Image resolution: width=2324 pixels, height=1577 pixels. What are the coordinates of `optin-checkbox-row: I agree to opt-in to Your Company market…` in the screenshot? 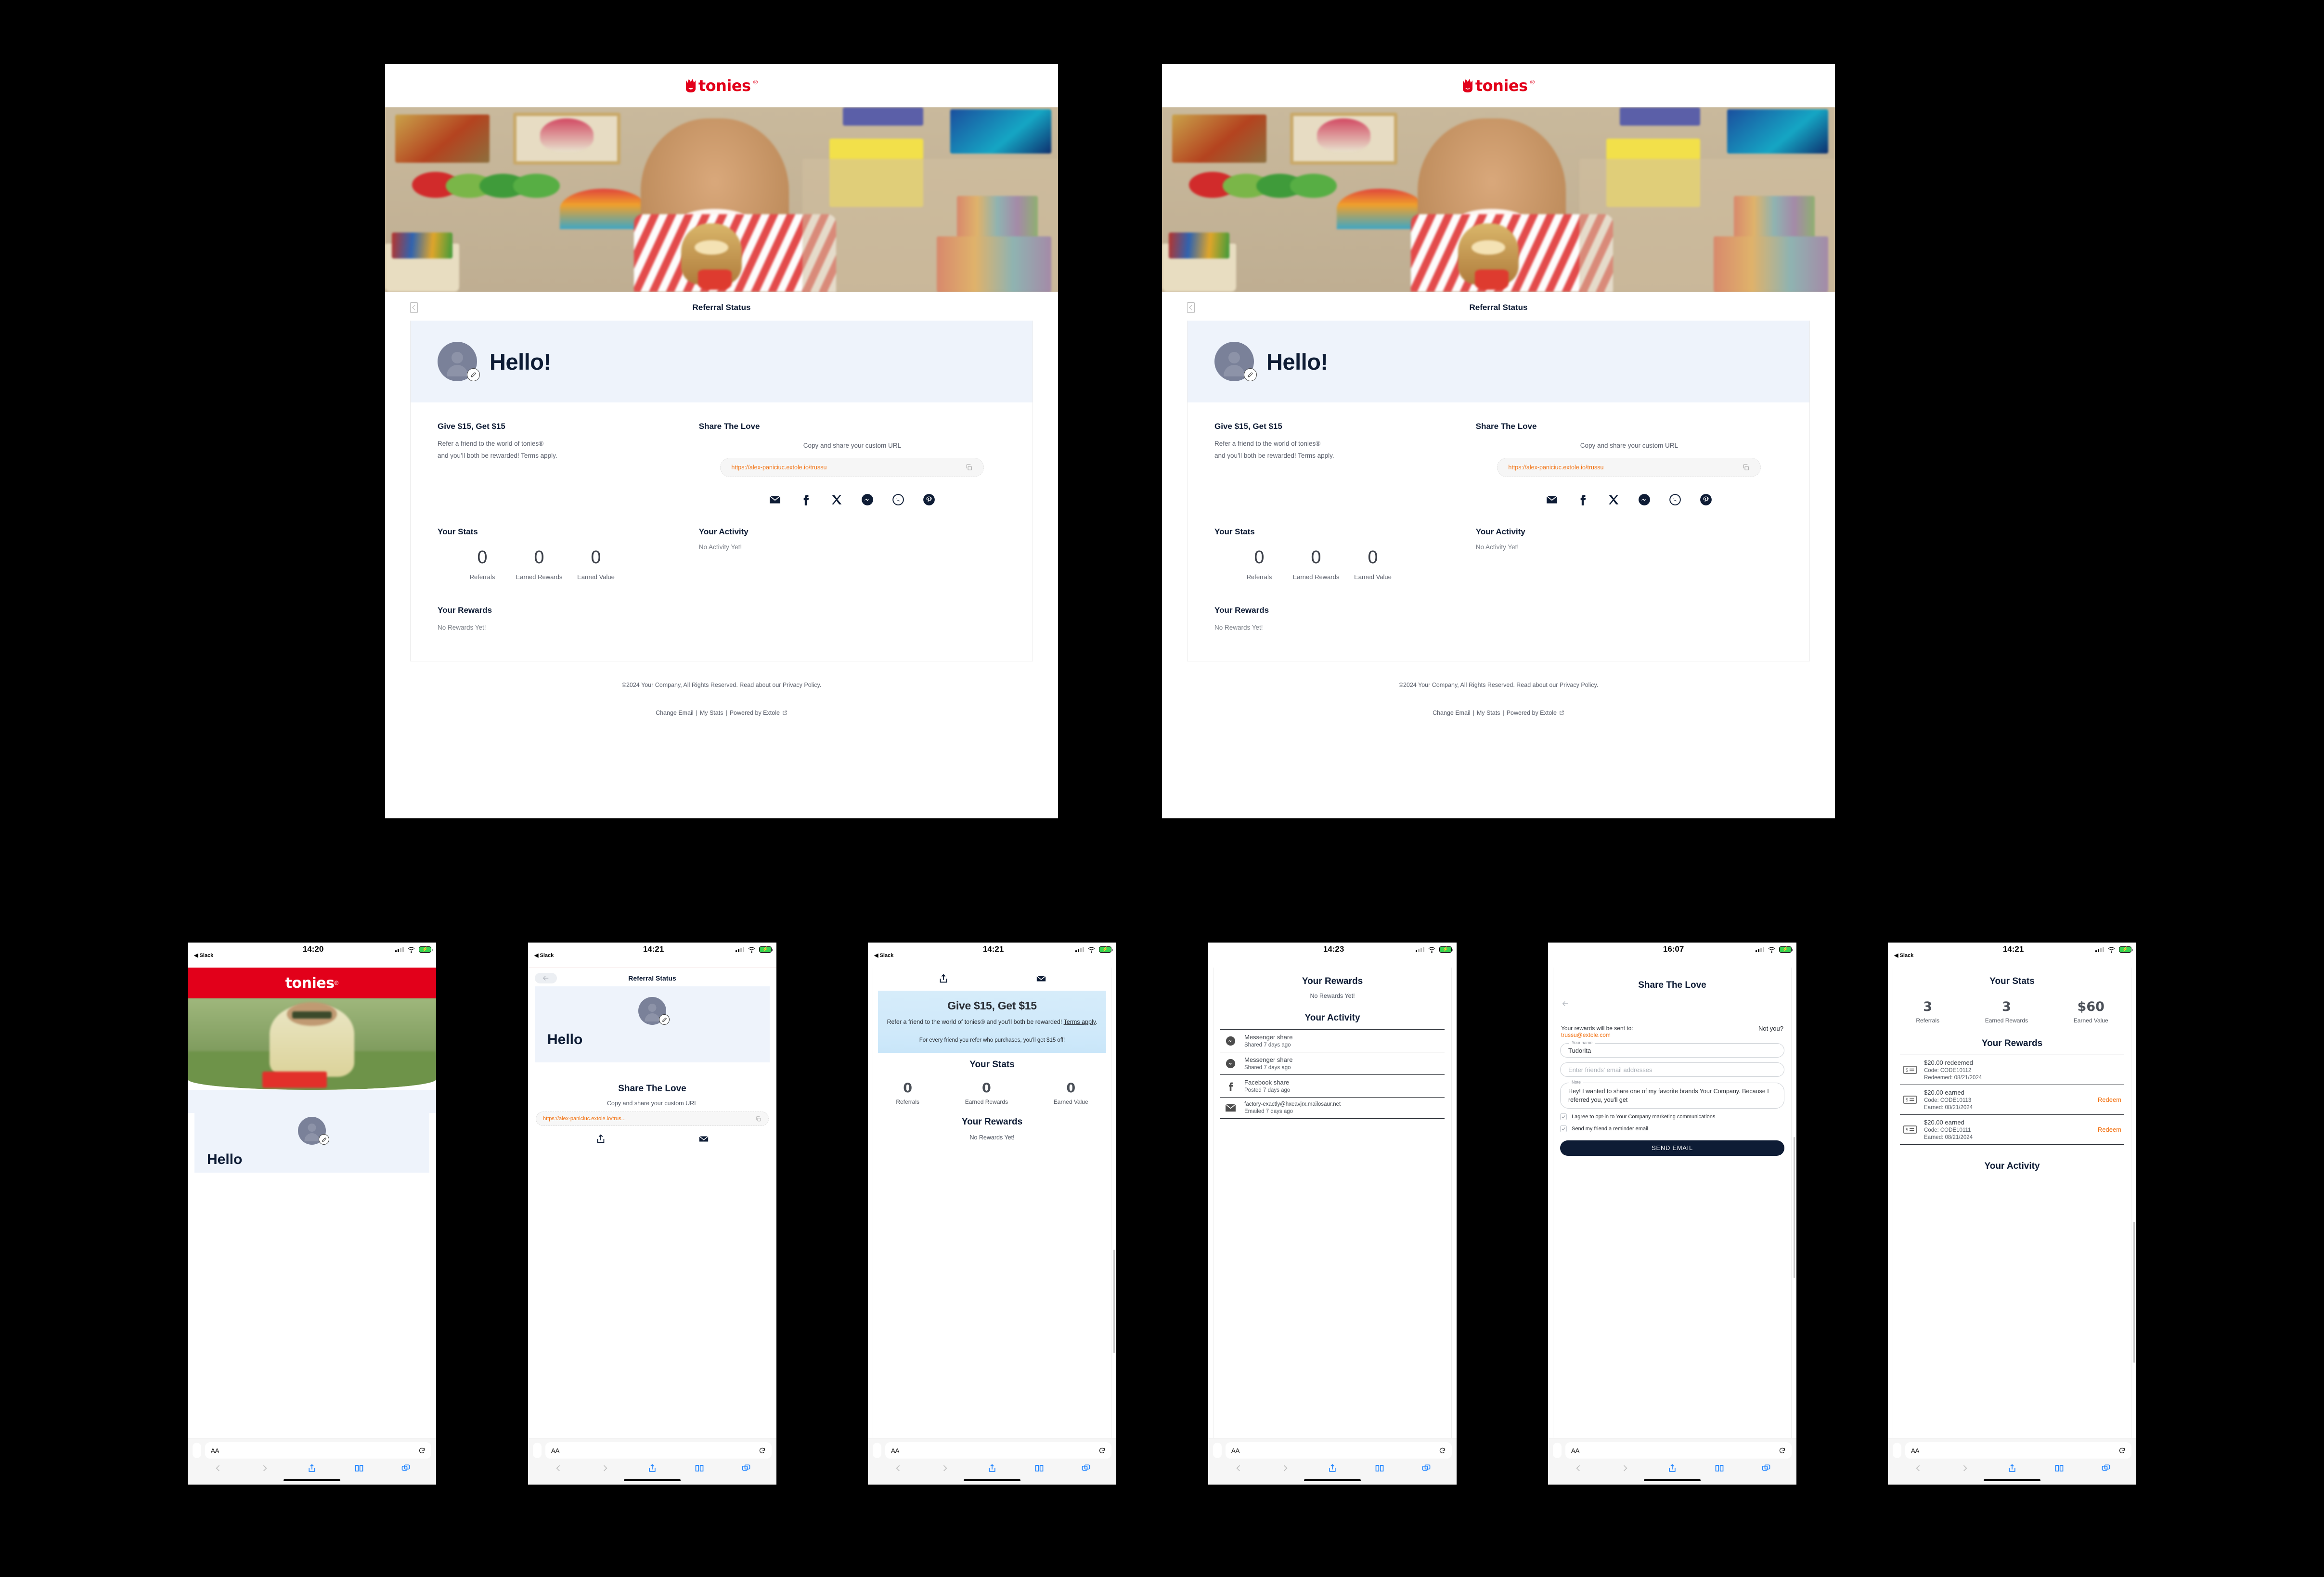 It's located at (1672, 1117).